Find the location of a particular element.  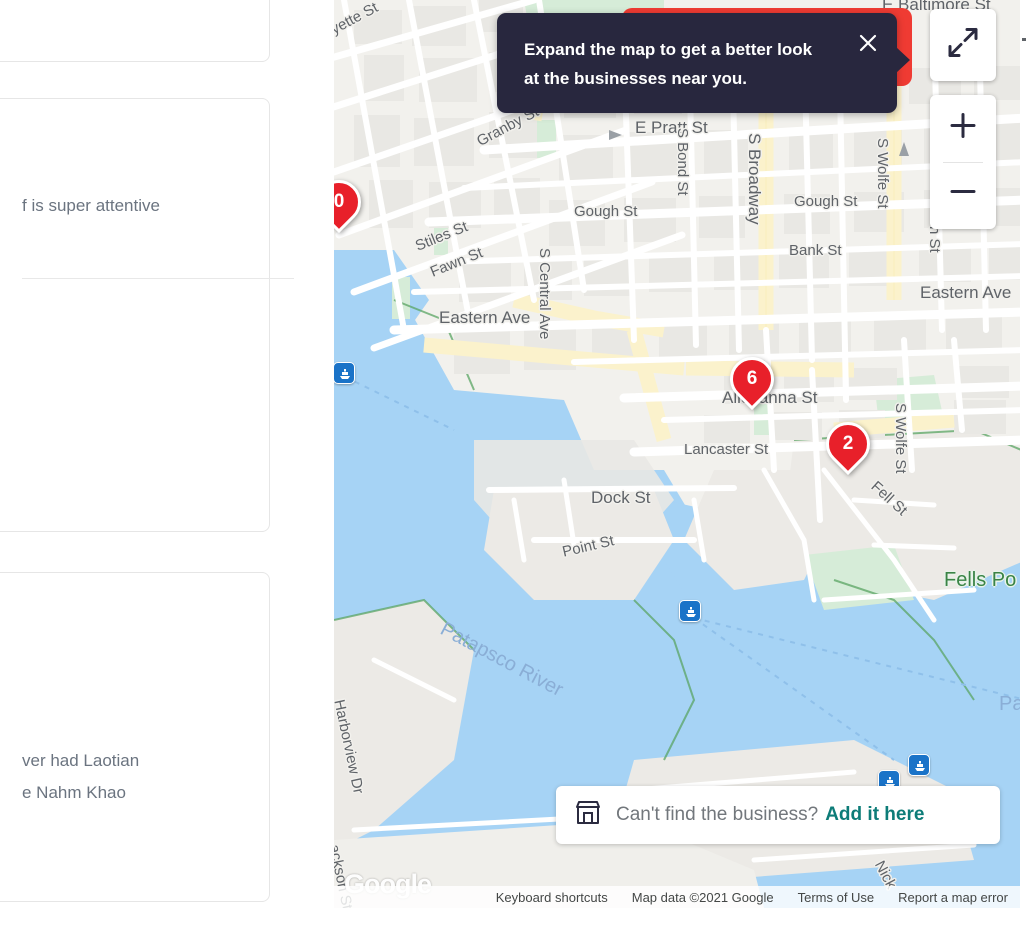

right-edge-strip is located at coordinates (1023, 454).